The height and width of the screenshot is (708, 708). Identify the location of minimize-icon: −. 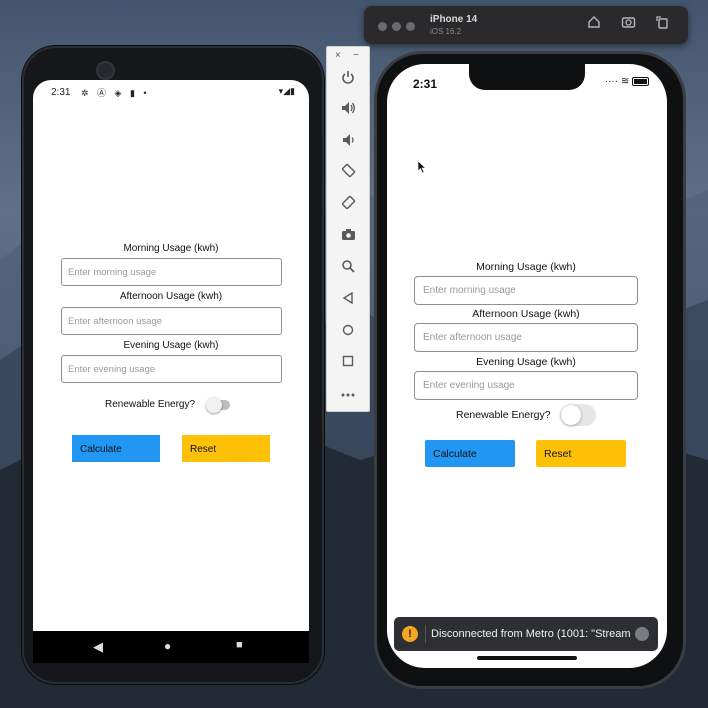
(356, 55).